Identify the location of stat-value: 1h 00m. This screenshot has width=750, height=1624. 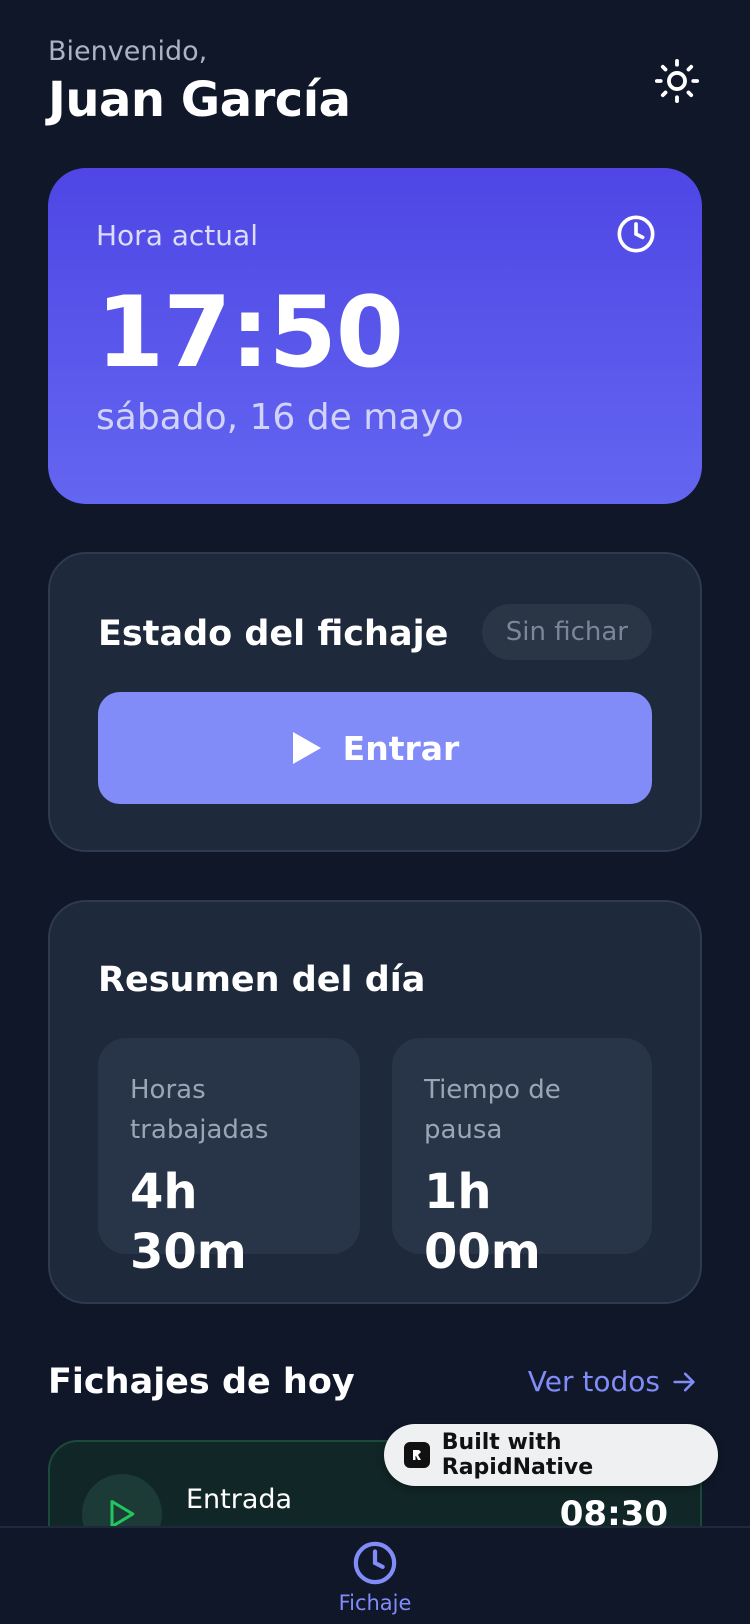
(482, 1222).